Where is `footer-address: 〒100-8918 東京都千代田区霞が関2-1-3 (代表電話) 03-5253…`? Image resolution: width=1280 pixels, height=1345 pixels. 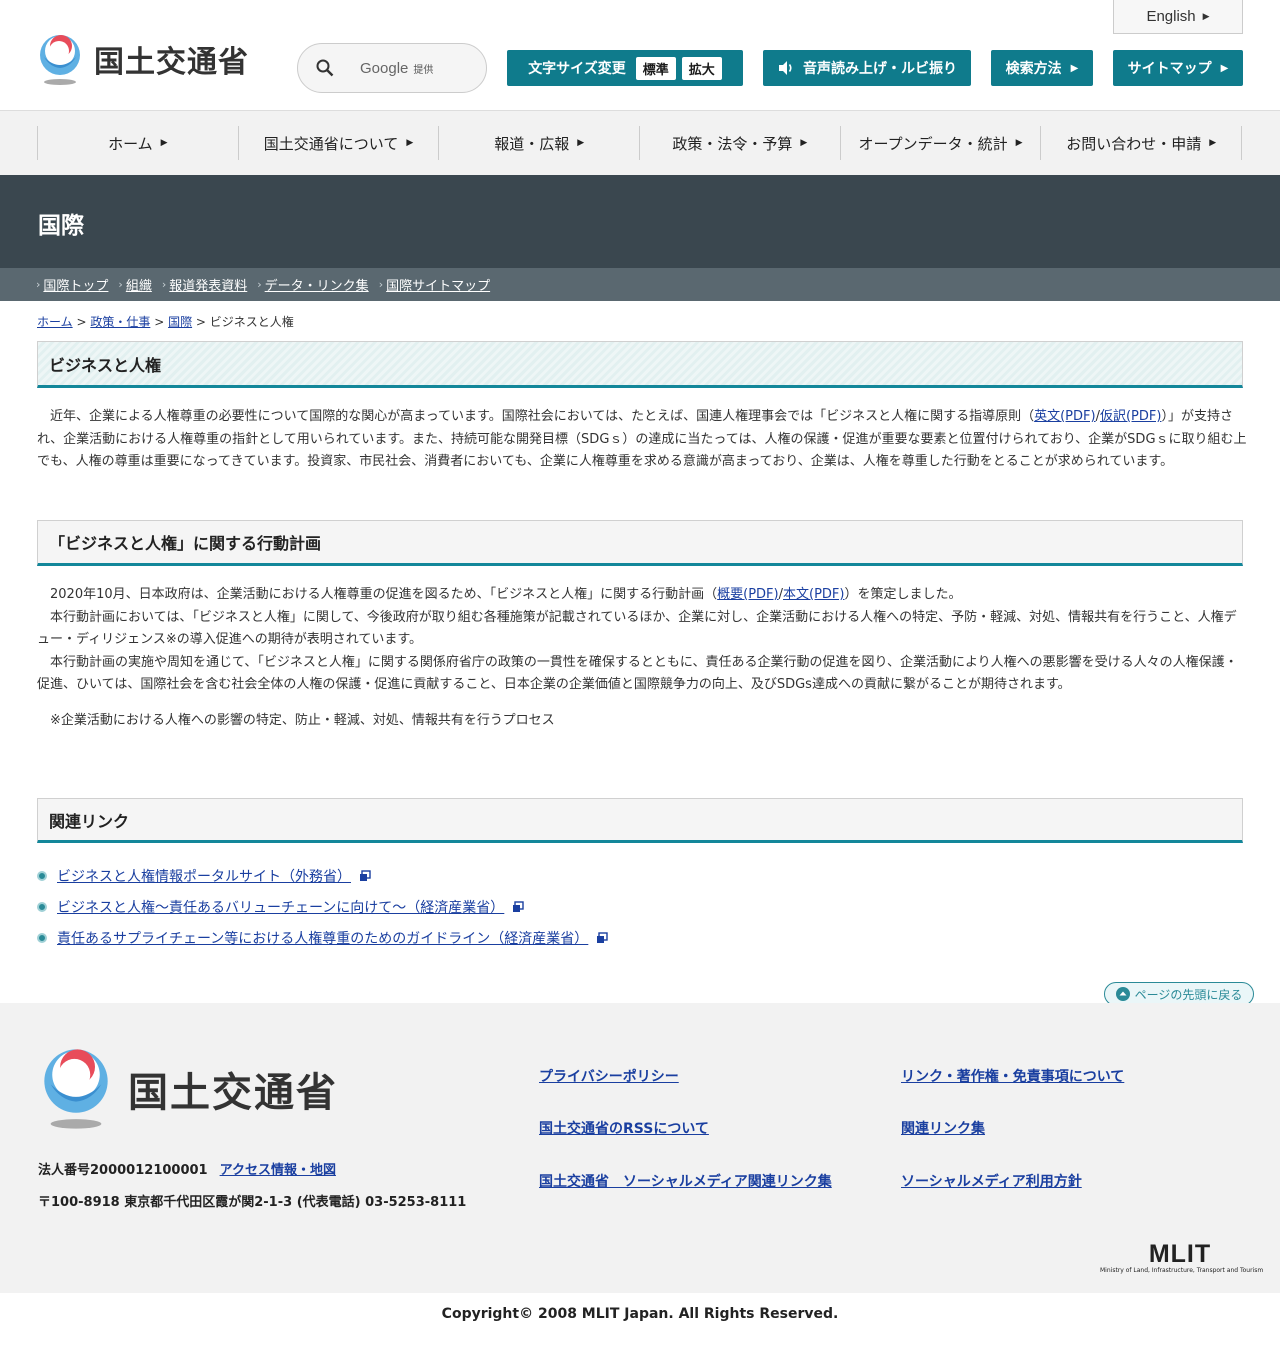
footer-address: 〒100-8918 東京都千代田区霞が関2-1-3 (代表電話) 03-5253… is located at coordinates (252, 1202).